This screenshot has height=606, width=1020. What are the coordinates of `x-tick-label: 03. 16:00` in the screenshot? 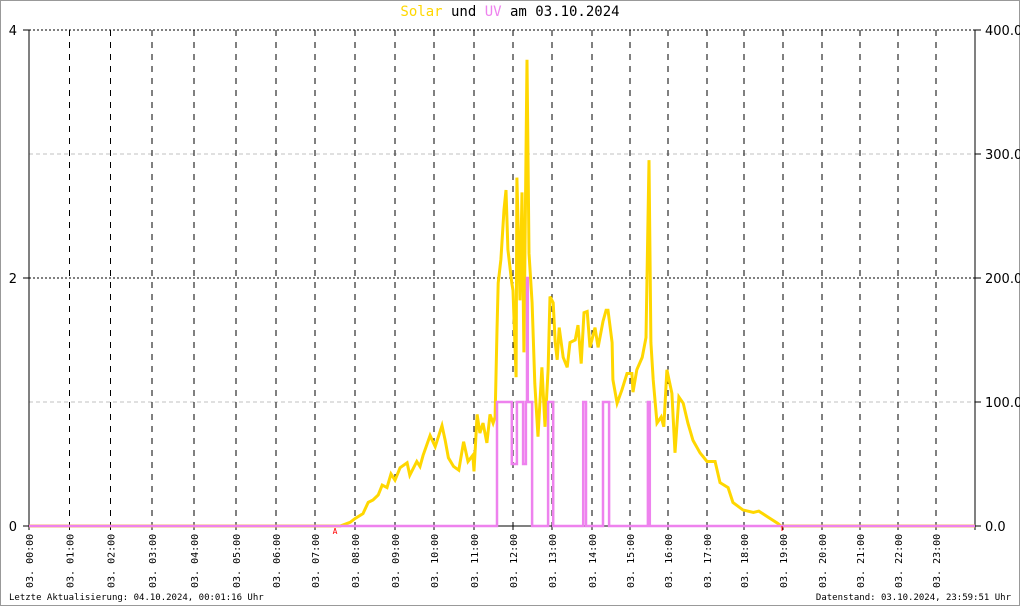 It's located at (669, 561).